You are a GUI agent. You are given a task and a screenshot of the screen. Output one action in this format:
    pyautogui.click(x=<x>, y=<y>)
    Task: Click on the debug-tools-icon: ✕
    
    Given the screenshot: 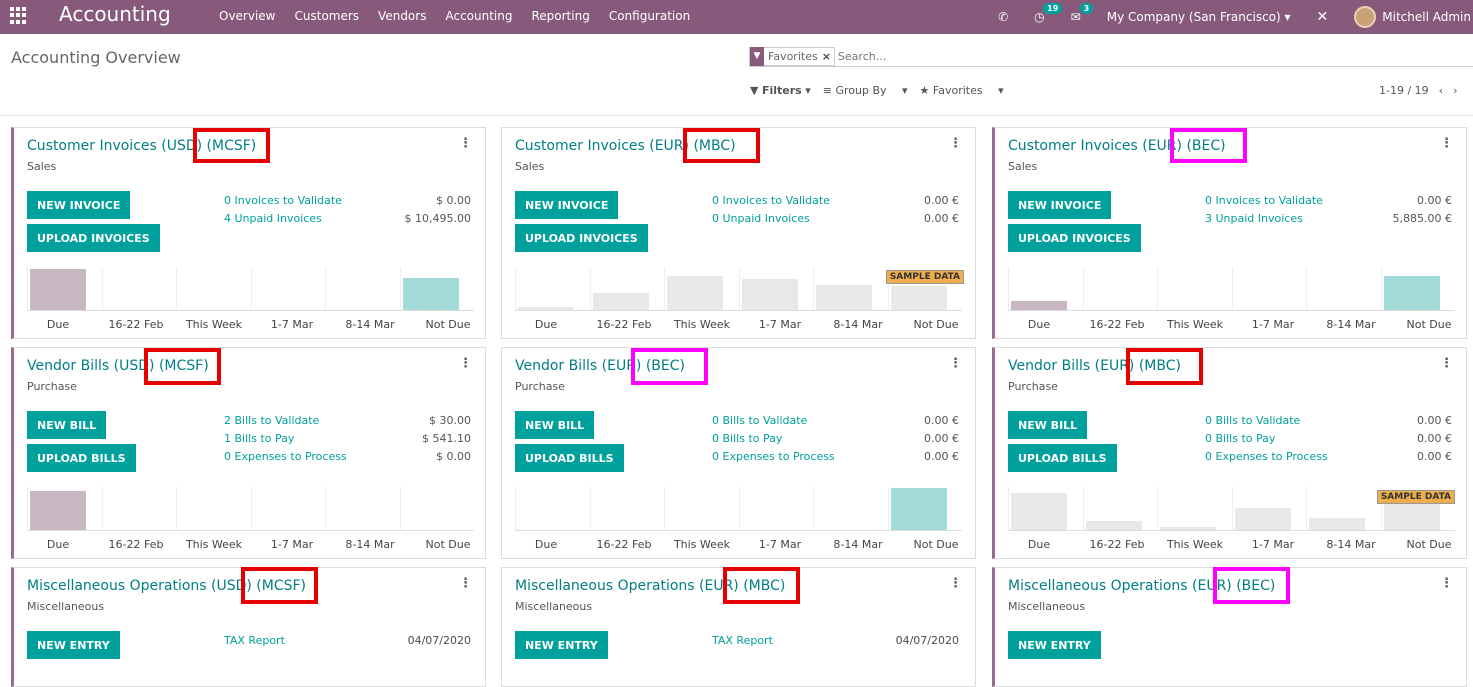 What is the action you would take?
    pyautogui.click(x=1323, y=17)
    